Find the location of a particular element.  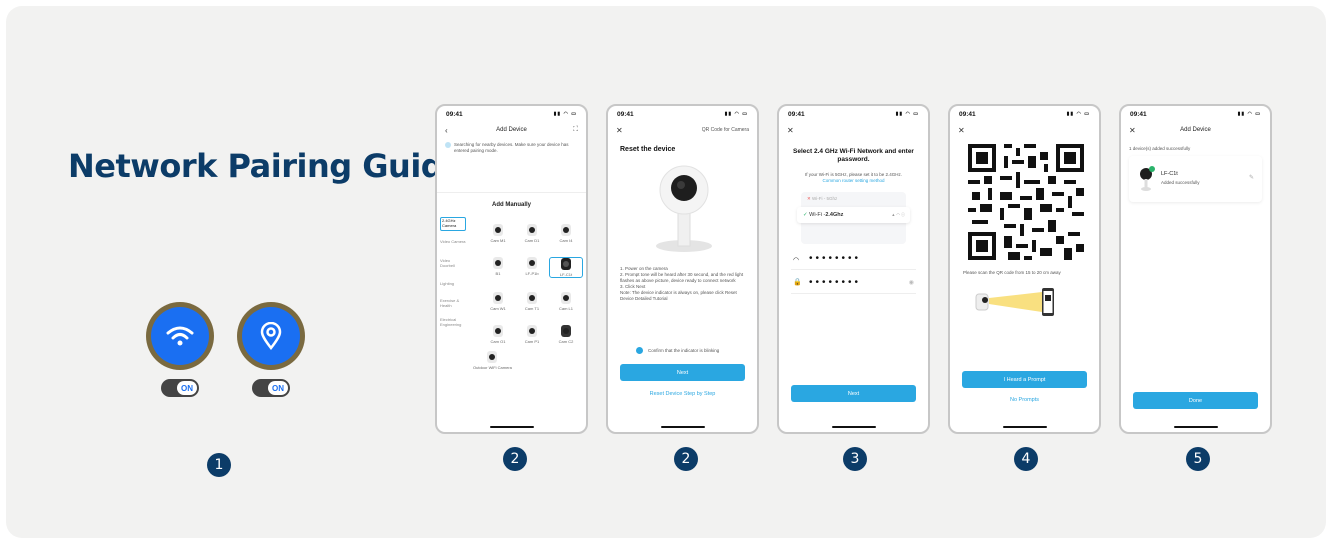

step-badge: 1 is located at coordinates (219, 465).